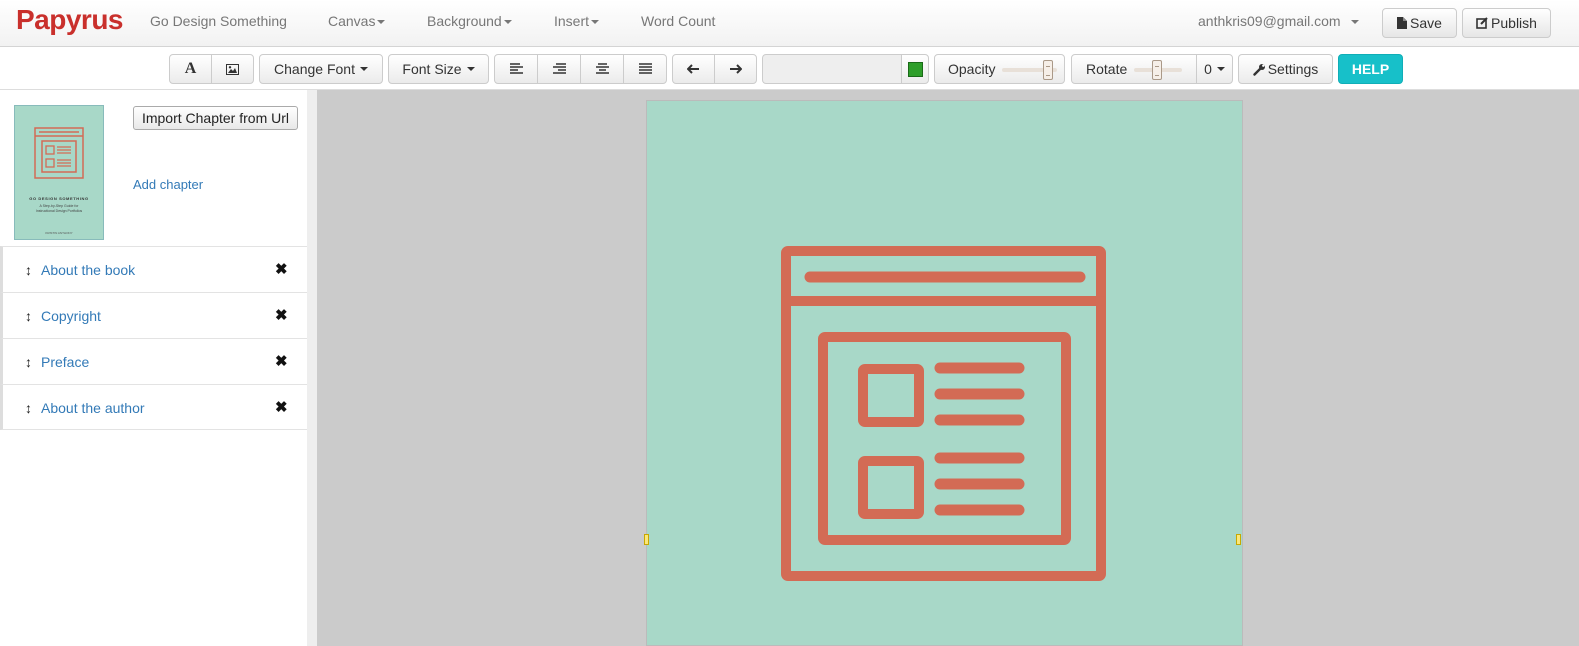  Describe the element at coordinates (646, 539) in the screenshot. I see `resize-handle-left` at that location.